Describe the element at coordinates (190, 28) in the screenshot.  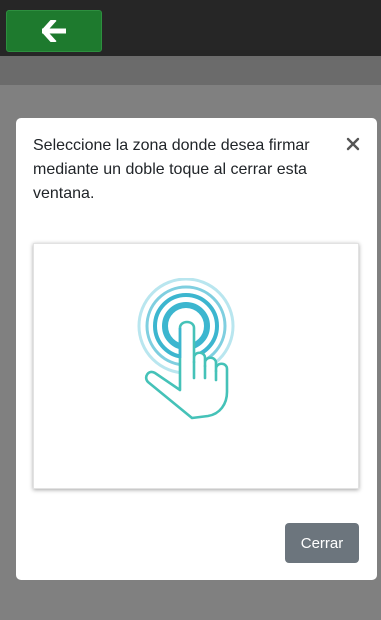
I see `top-bar` at that location.